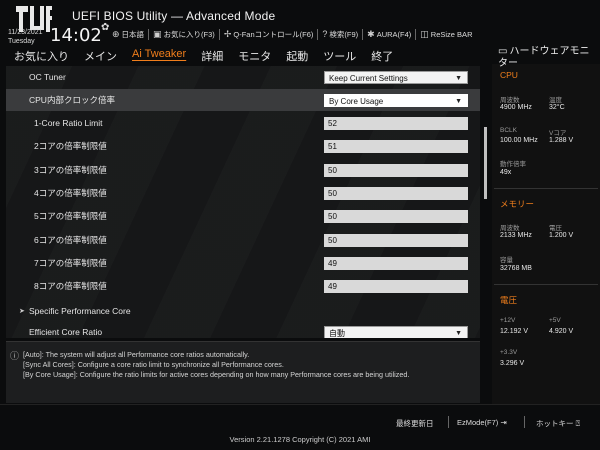 This screenshot has height=450, width=600. What do you see at coordinates (297, 56) in the screenshot?
I see `tab-boot: 起動` at bounding box center [297, 56].